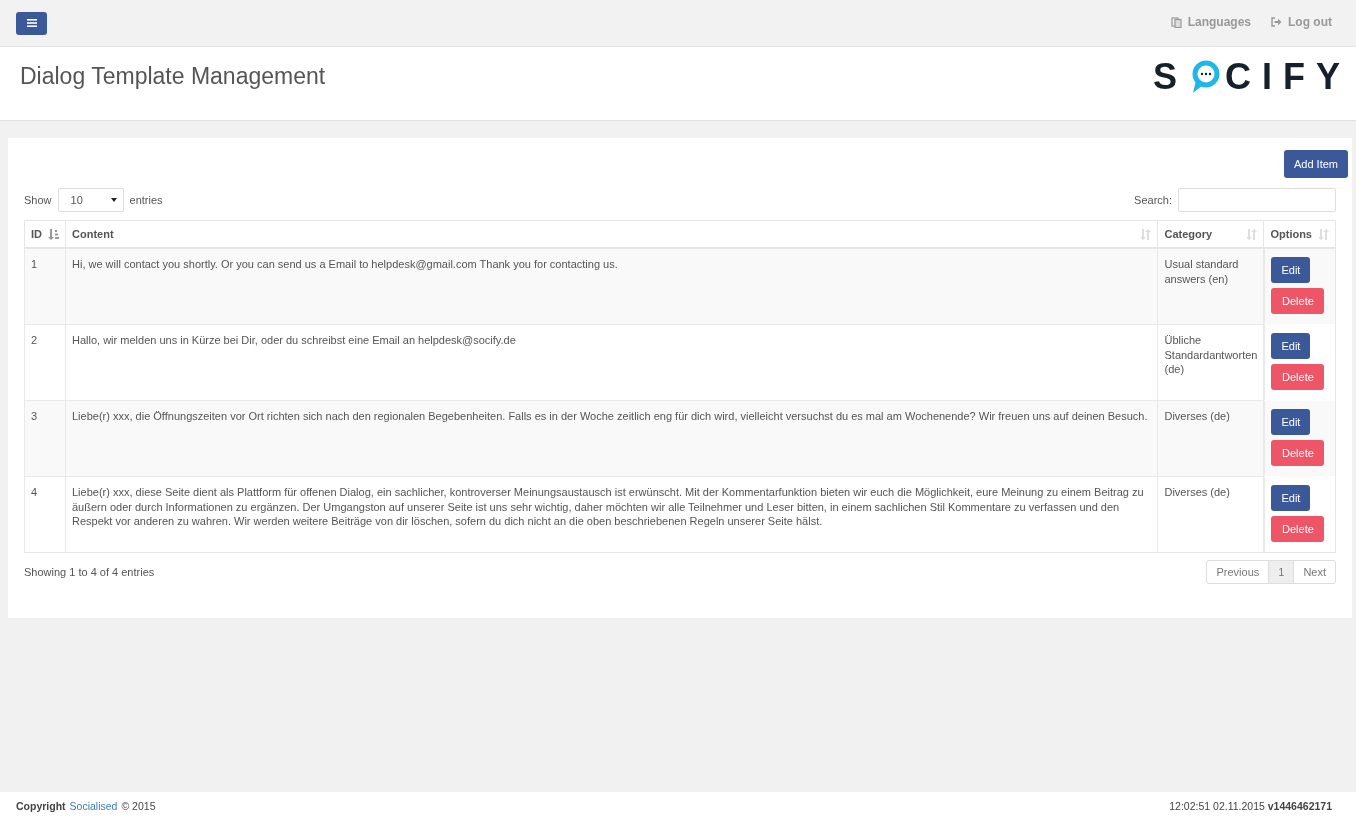 The width and height of the screenshot is (1356, 820). I want to click on menu-icon, so click(31, 23).